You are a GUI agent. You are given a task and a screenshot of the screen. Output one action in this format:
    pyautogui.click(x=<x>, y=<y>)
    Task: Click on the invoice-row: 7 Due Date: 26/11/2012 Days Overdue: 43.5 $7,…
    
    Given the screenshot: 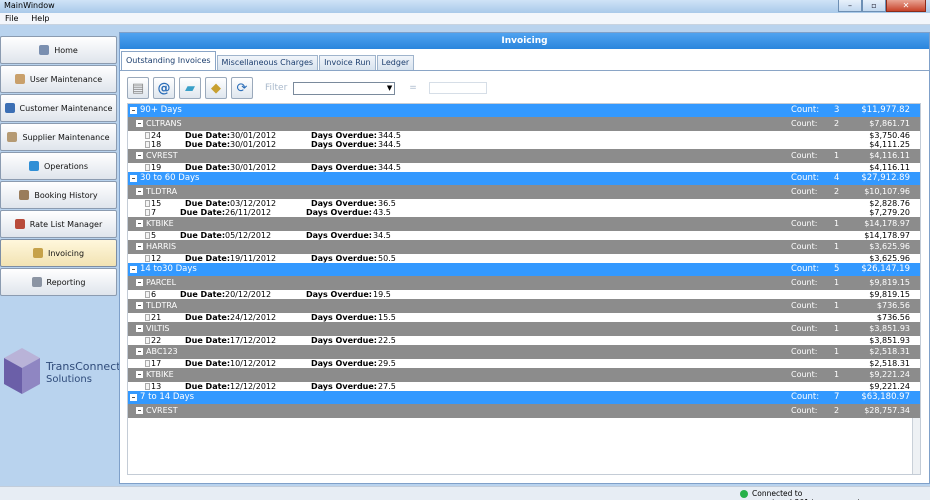 What is the action you would take?
    pyautogui.click(x=524, y=212)
    